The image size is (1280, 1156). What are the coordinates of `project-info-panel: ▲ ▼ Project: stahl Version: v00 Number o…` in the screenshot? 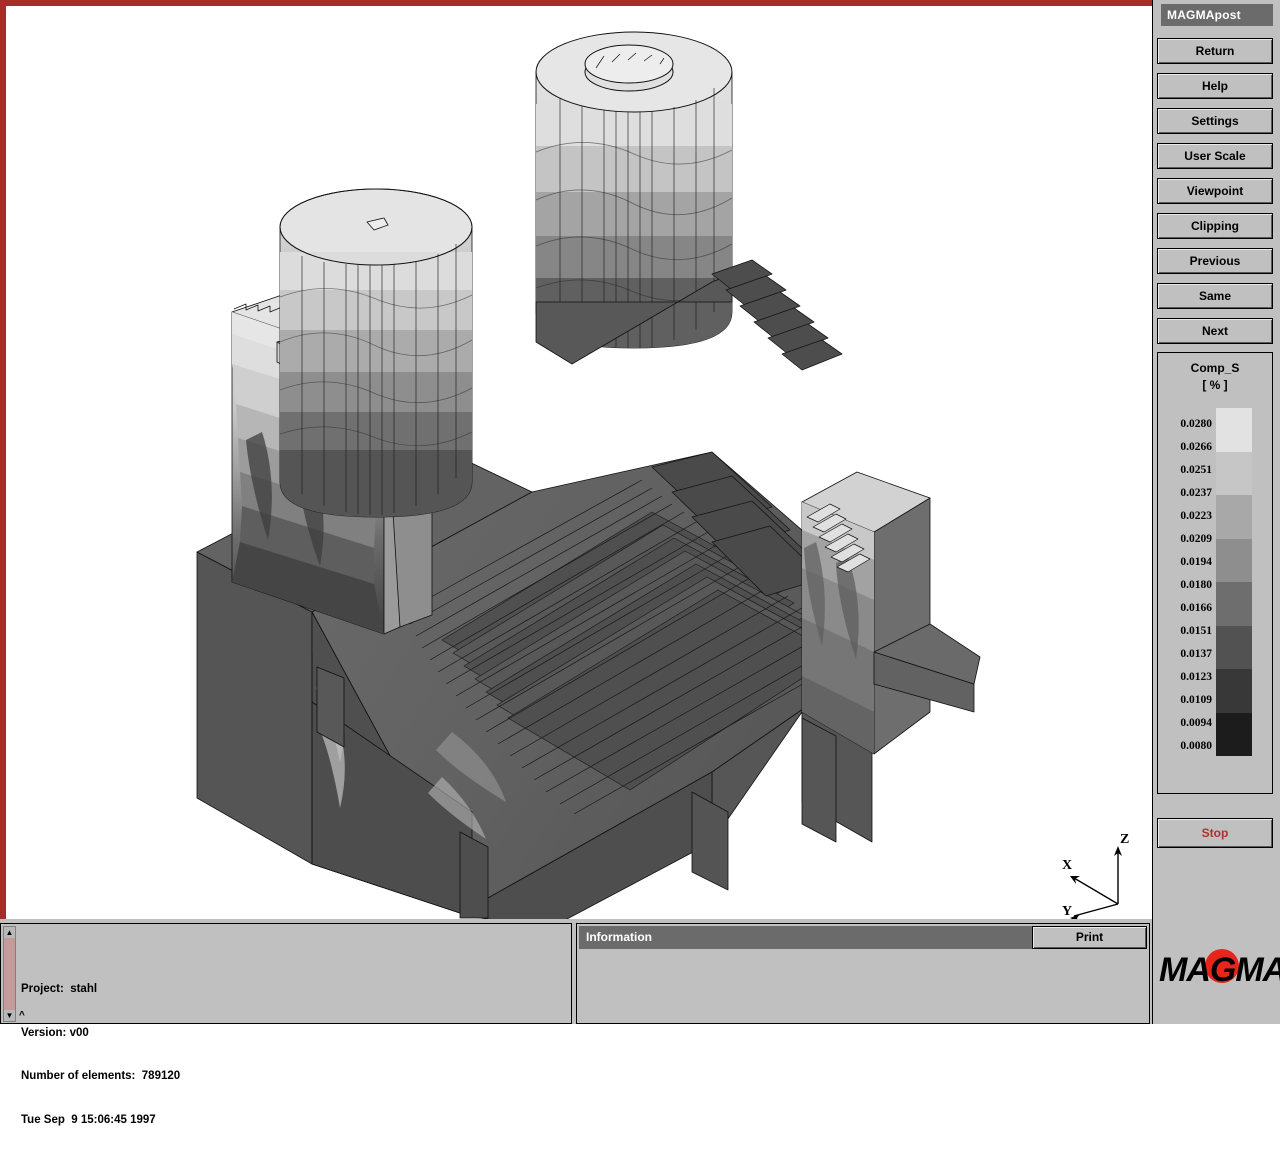 It's located at (286, 1024).